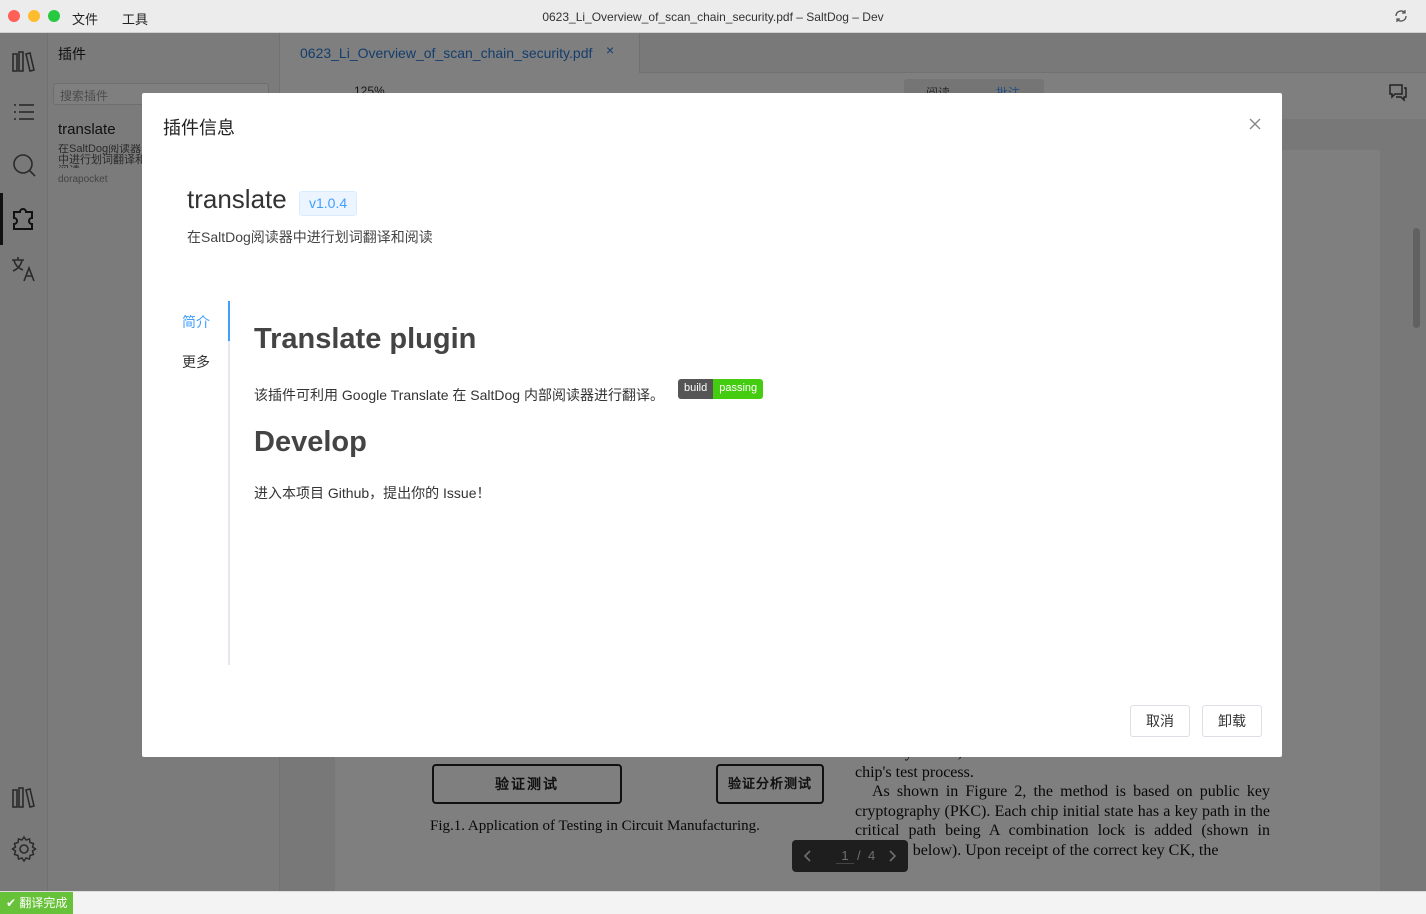 The height and width of the screenshot is (914, 1426). I want to click on build-status-badge: build passing, so click(721, 389).